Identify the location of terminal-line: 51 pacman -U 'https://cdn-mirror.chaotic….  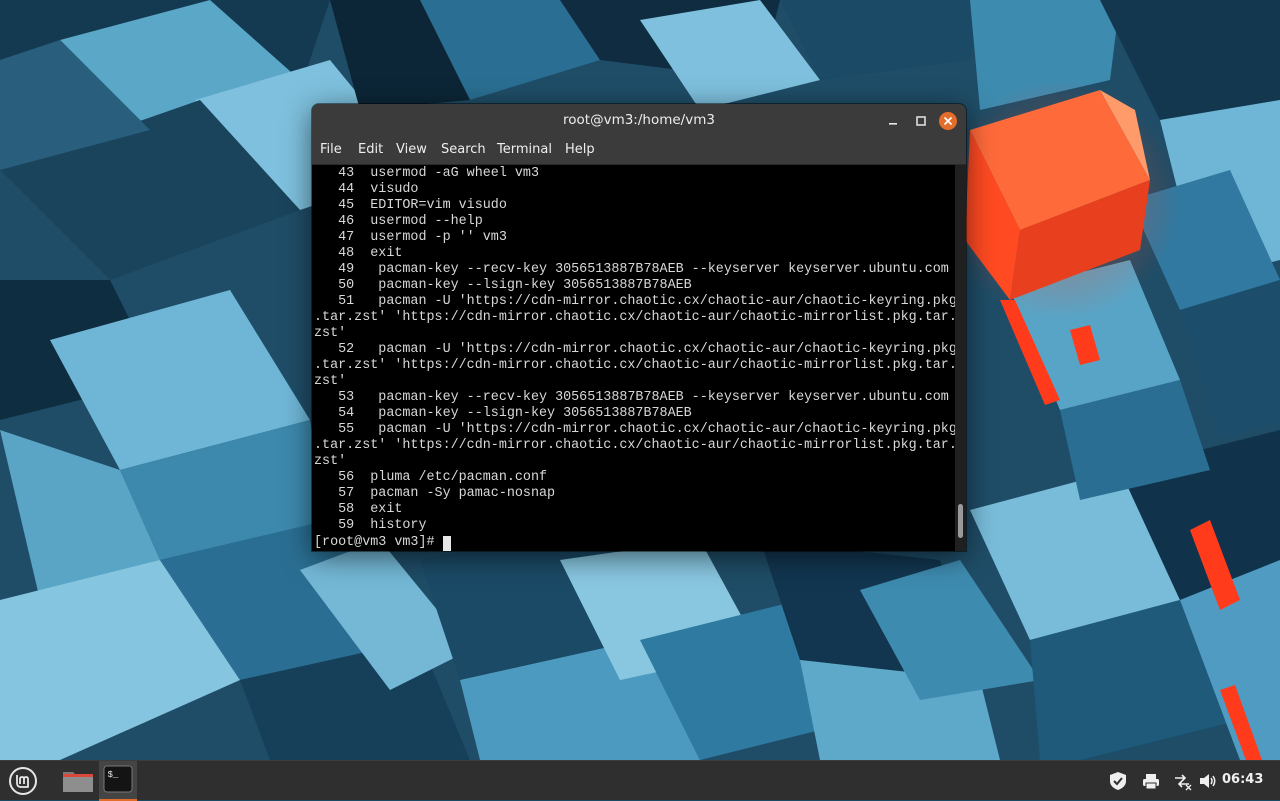
(634, 301).